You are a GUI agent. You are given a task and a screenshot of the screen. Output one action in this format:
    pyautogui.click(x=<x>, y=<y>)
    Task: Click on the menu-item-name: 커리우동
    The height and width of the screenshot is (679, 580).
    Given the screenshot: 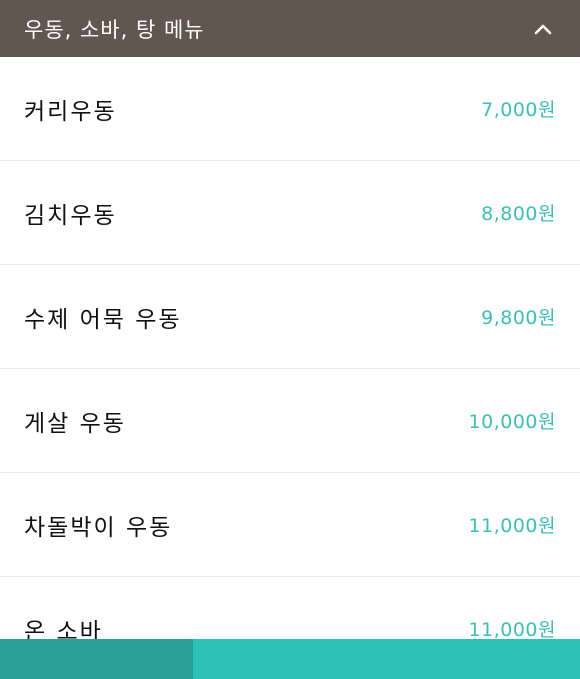 What is the action you would take?
    pyautogui.click(x=70, y=111)
    